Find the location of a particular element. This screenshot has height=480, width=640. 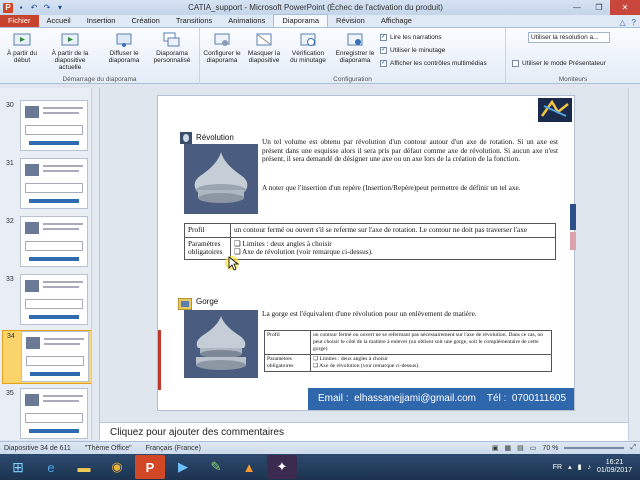

tab-fichier: Fichier is located at coordinates (19, 21).